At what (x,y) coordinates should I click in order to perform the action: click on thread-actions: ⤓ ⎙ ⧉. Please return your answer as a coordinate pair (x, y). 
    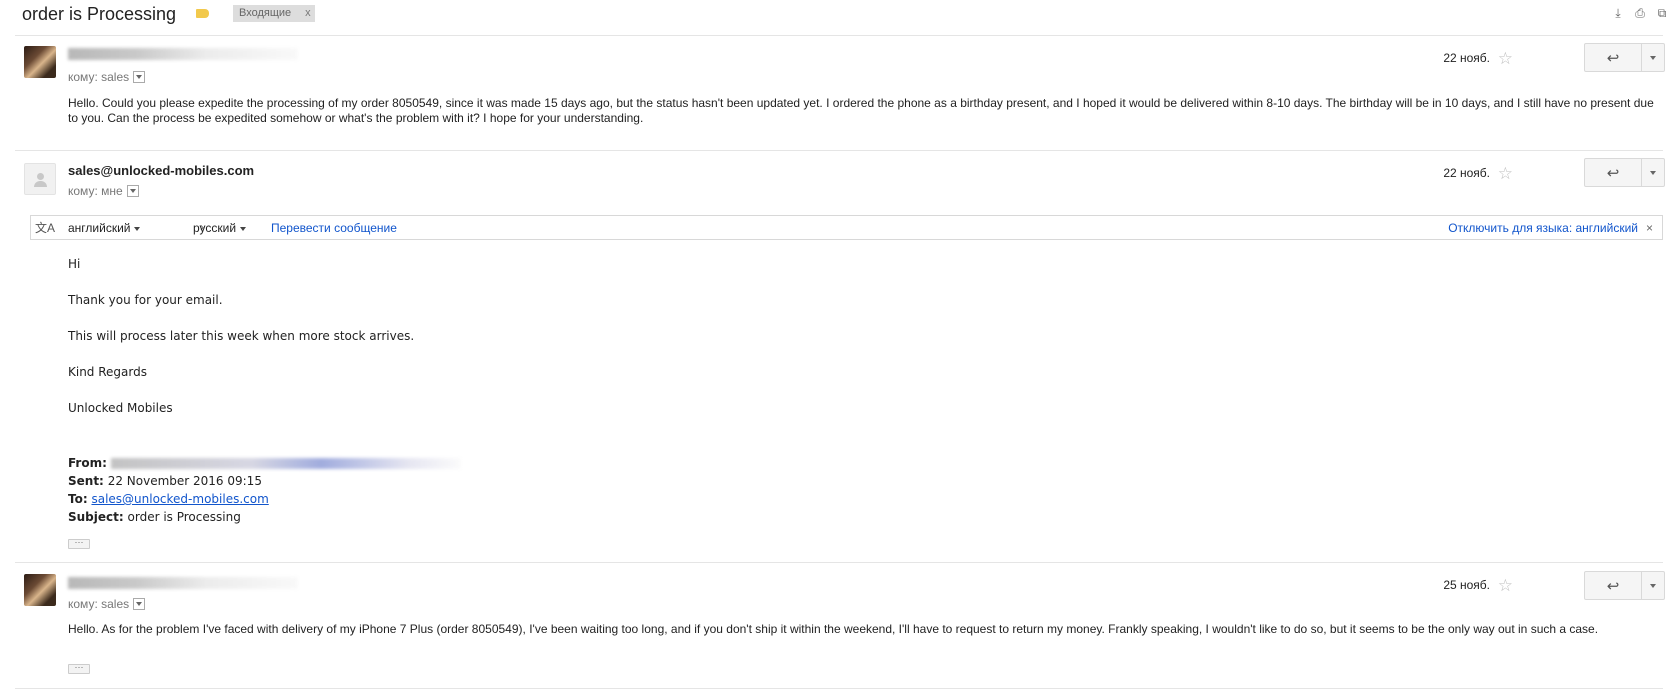
    Looking at the image, I should click on (1640, 13).